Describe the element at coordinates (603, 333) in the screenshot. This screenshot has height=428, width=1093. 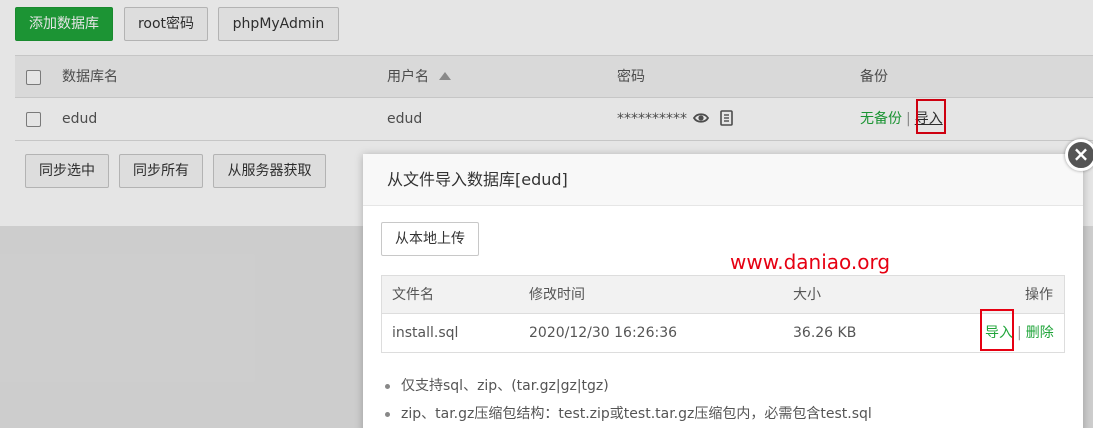
I see `mtime-cell: 2020/12/30 16:26:36` at that location.